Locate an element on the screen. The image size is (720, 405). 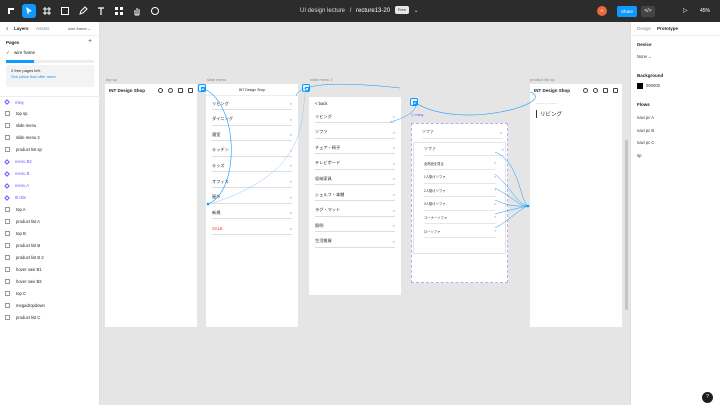
flow-item: navi pc B is located at coordinates (645, 130).